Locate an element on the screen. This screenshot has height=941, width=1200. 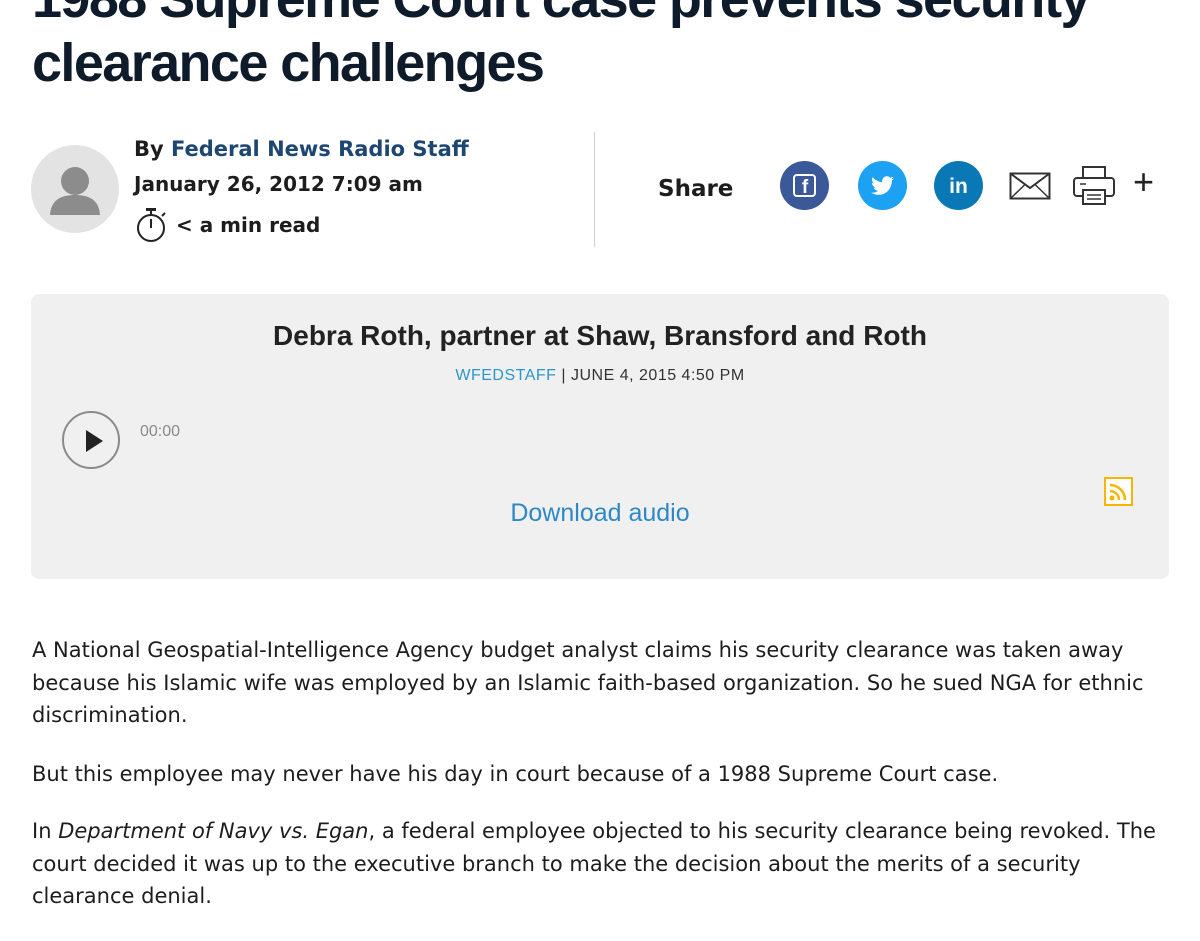
rss-feed-button is located at coordinates (1118, 493).